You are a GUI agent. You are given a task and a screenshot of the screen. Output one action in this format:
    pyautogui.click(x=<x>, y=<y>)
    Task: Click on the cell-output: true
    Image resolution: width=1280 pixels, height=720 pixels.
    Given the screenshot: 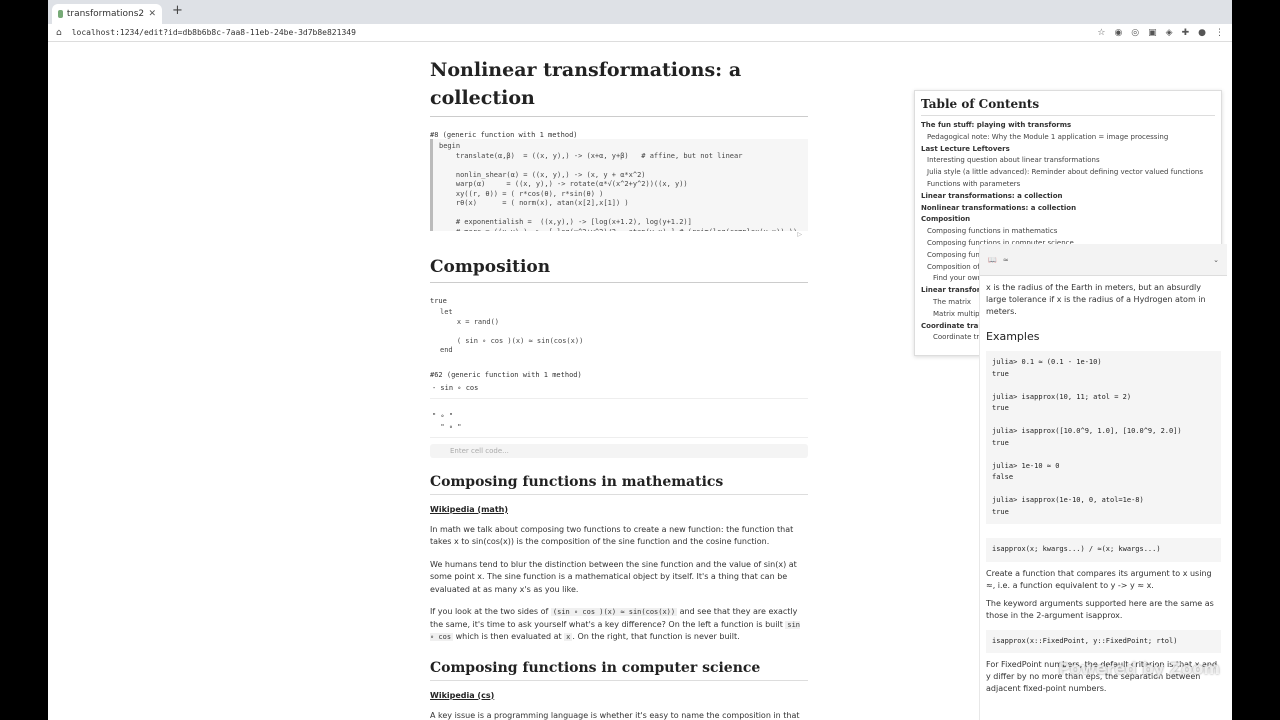 What is the action you would take?
    pyautogui.click(x=438, y=301)
    